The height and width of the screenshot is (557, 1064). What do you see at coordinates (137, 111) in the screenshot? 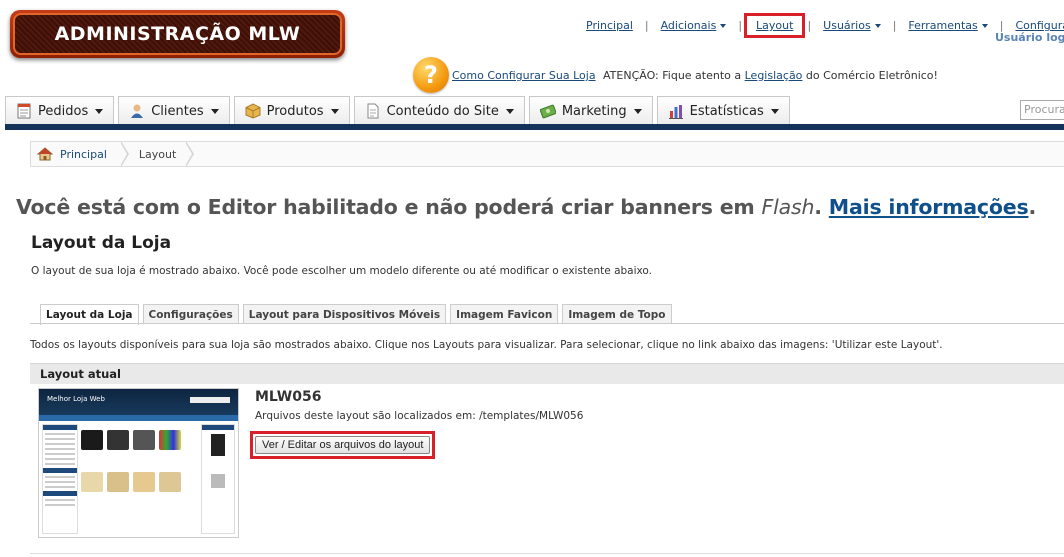
I see `customers-icon` at bounding box center [137, 111].